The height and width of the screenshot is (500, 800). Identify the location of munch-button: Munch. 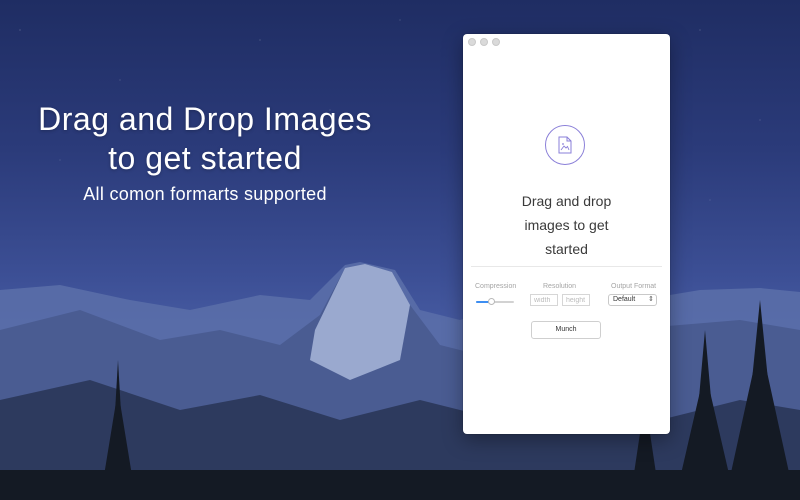
(566, 330).